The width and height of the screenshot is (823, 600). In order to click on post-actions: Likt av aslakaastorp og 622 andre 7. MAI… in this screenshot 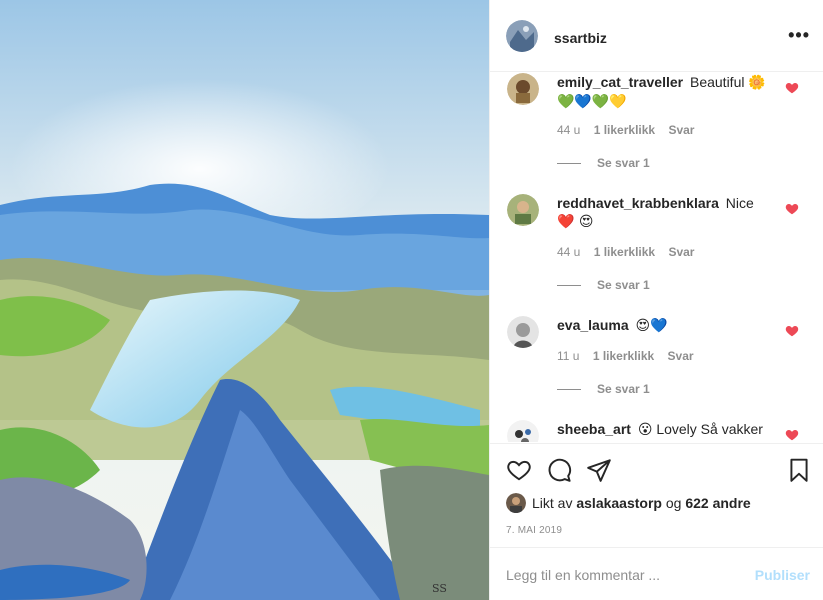, I will do `click(656, 495)`.